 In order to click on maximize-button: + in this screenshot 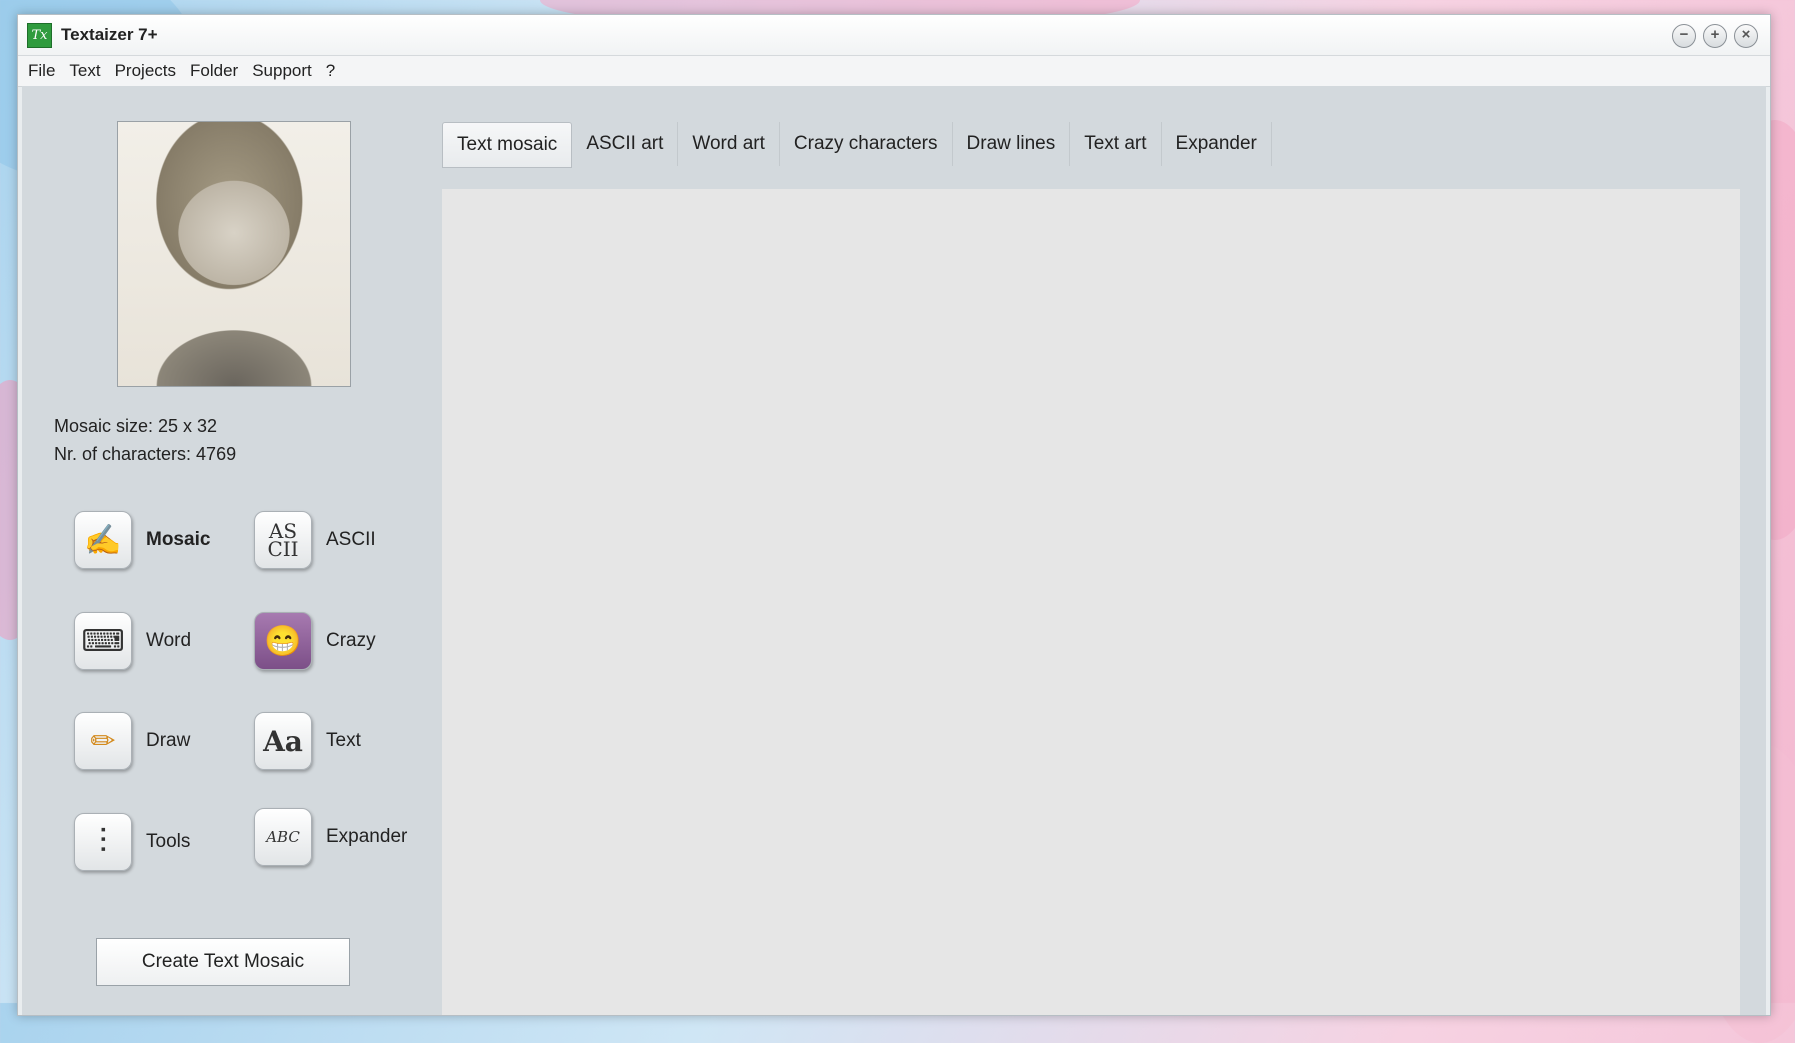, I will do `click(1715, 36)`.